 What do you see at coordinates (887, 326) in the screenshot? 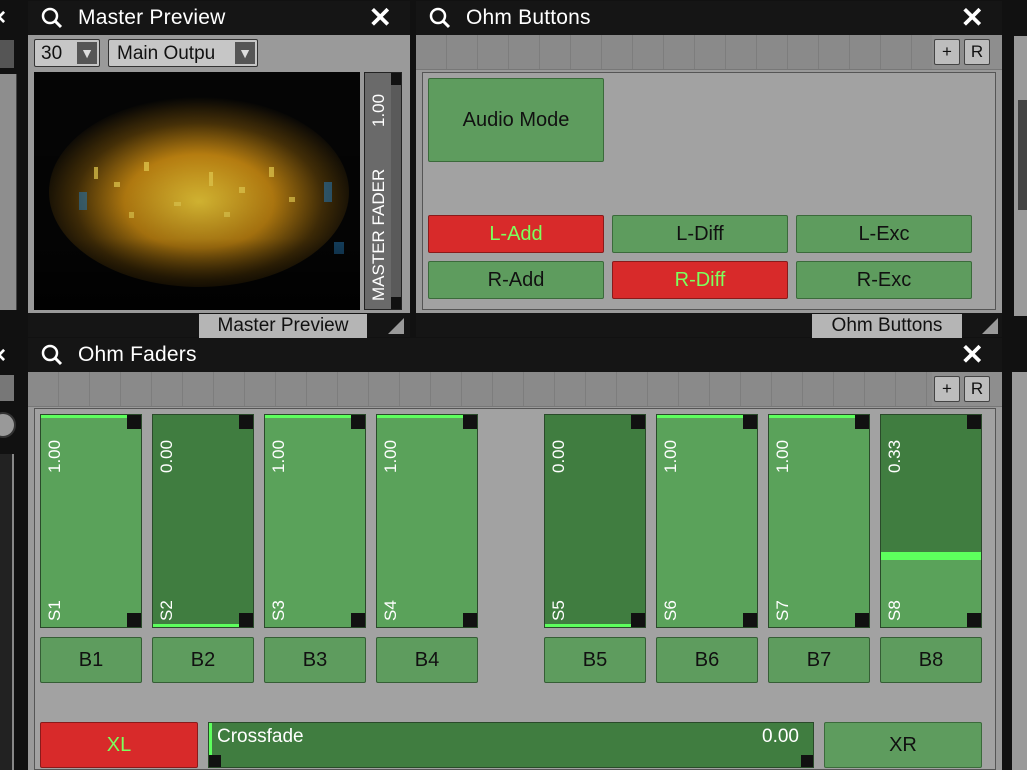
I see `ohm-buttons-tab: Ohm Buttons` at bounding box center [887, 326].